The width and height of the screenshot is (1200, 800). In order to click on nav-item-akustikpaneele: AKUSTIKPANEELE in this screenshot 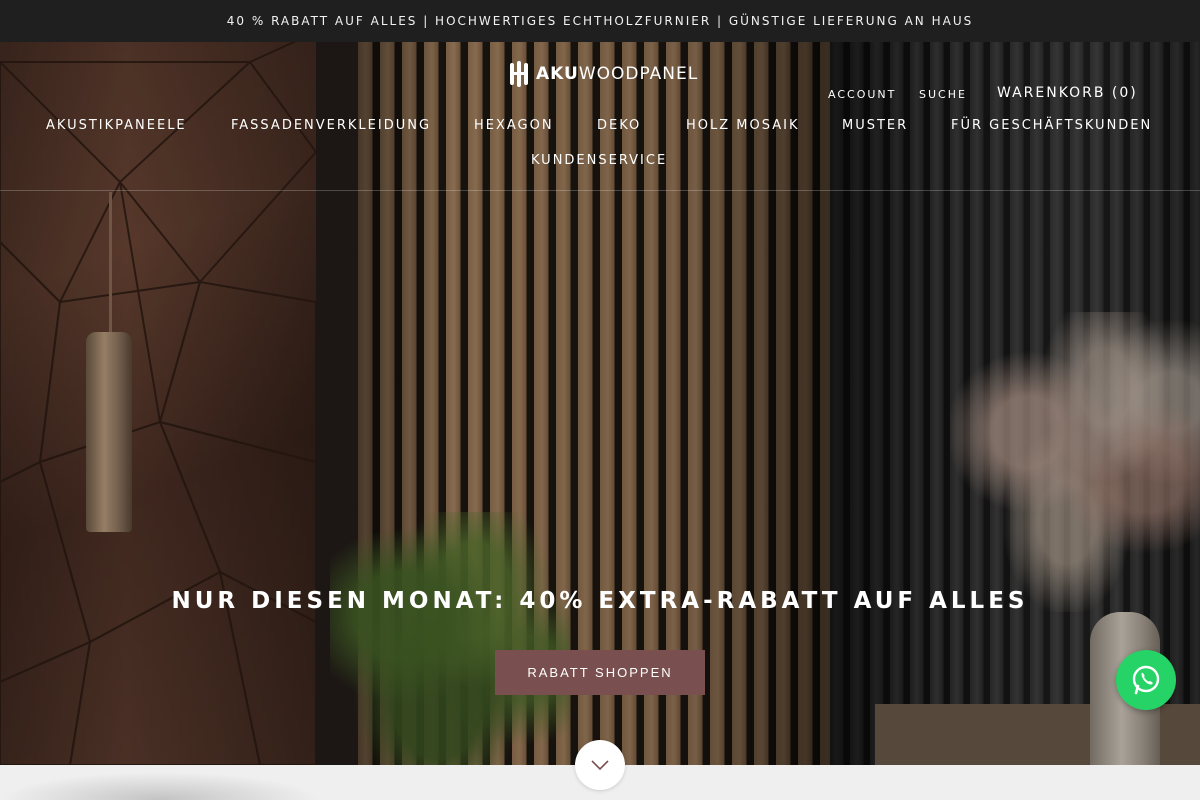, I will do `click(116, 125)`.